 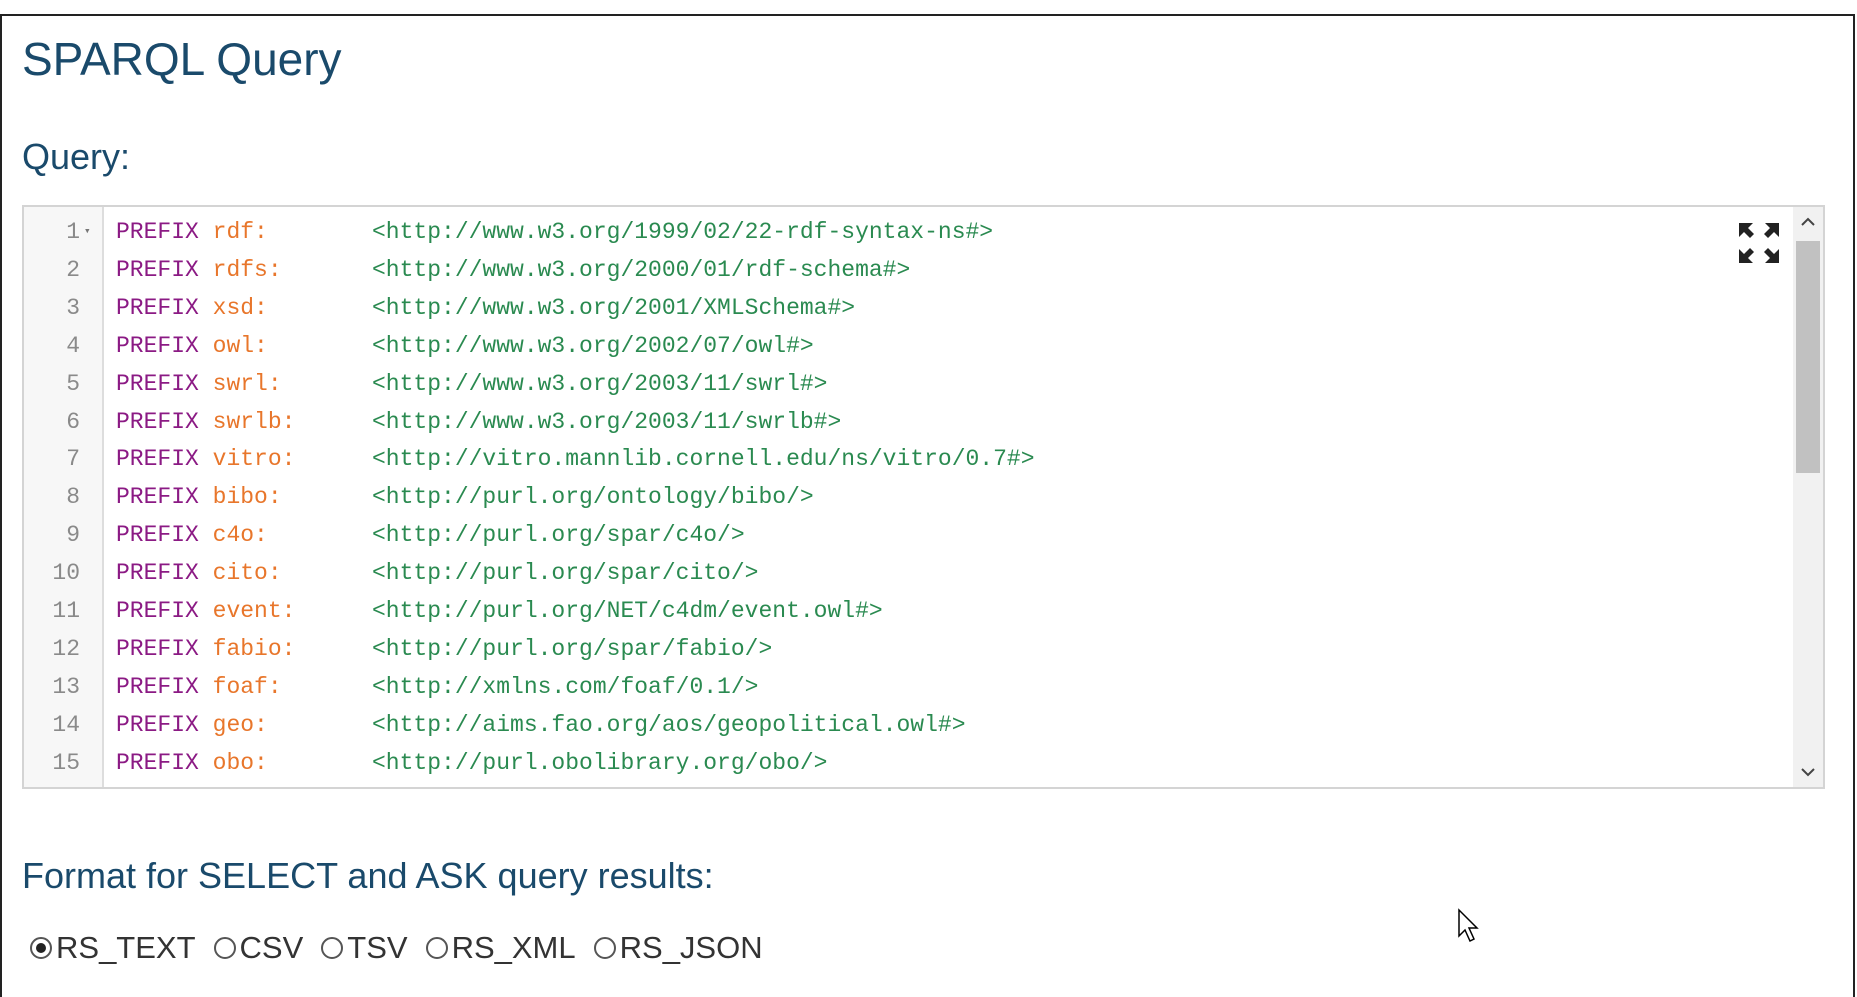 What do you see at coordinates (247, 686) in the screenshot?
I see `prefix-token: foaf:` at bounding box center [247, 686].